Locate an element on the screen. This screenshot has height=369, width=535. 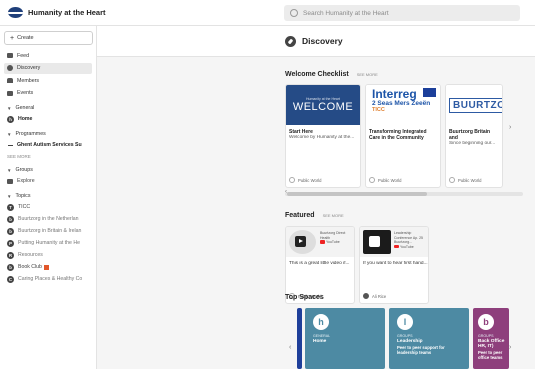
card-footer-label: Public World is located at coordinates (470, 180).